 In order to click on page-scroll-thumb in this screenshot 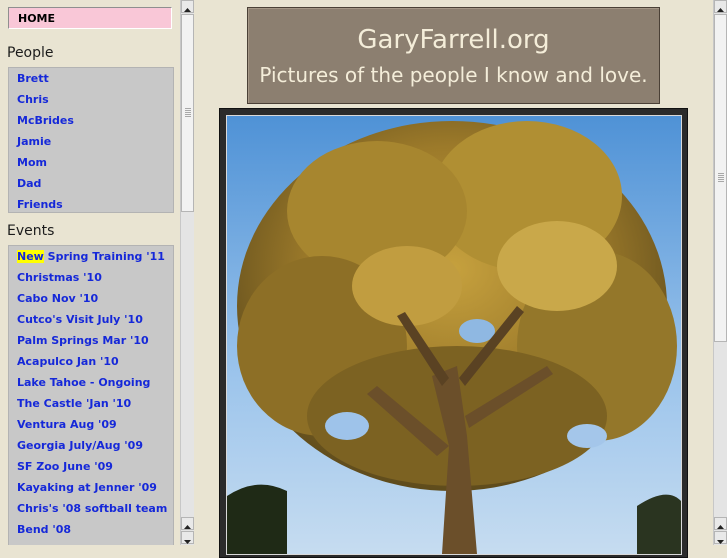, I will do `click(720, 178)`.